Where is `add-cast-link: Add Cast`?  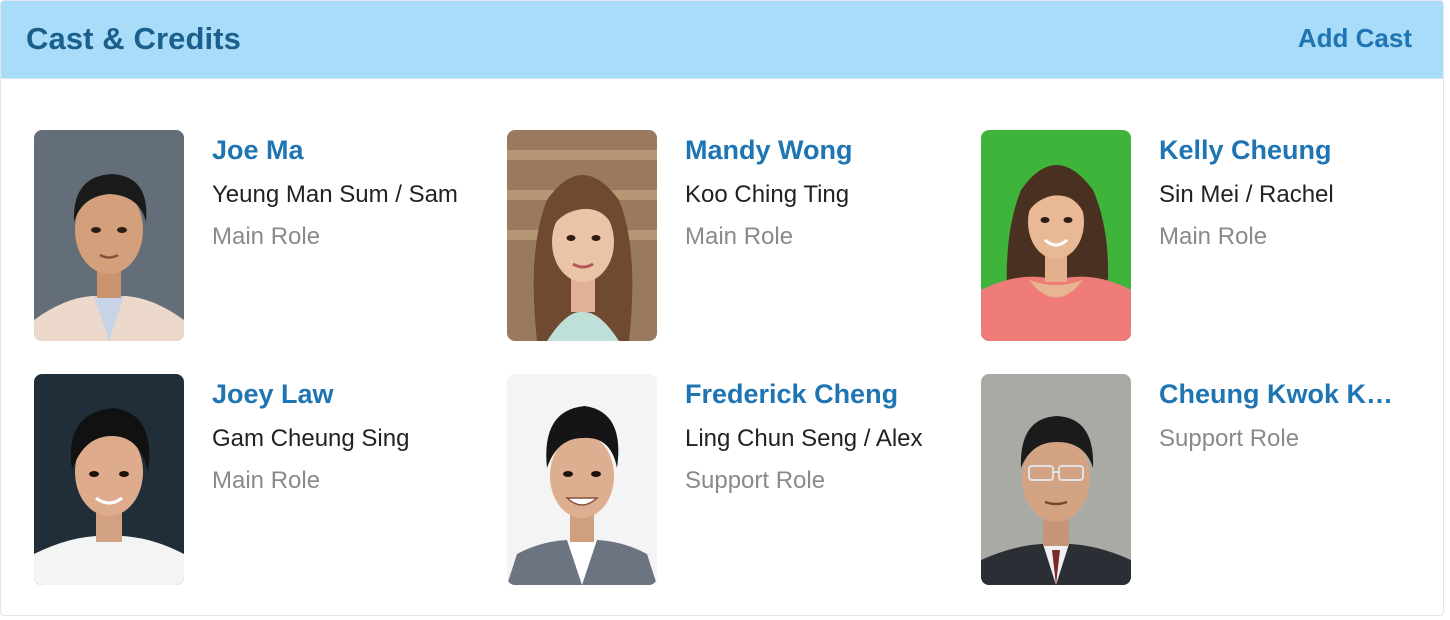
add-cast-link: Add Cast is located at coordinates (1355, 38).